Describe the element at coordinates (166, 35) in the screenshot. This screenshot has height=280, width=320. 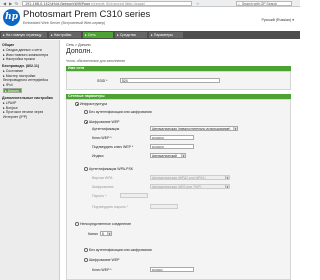
I see `tab-parameters: ▸ Параметры` at that location.